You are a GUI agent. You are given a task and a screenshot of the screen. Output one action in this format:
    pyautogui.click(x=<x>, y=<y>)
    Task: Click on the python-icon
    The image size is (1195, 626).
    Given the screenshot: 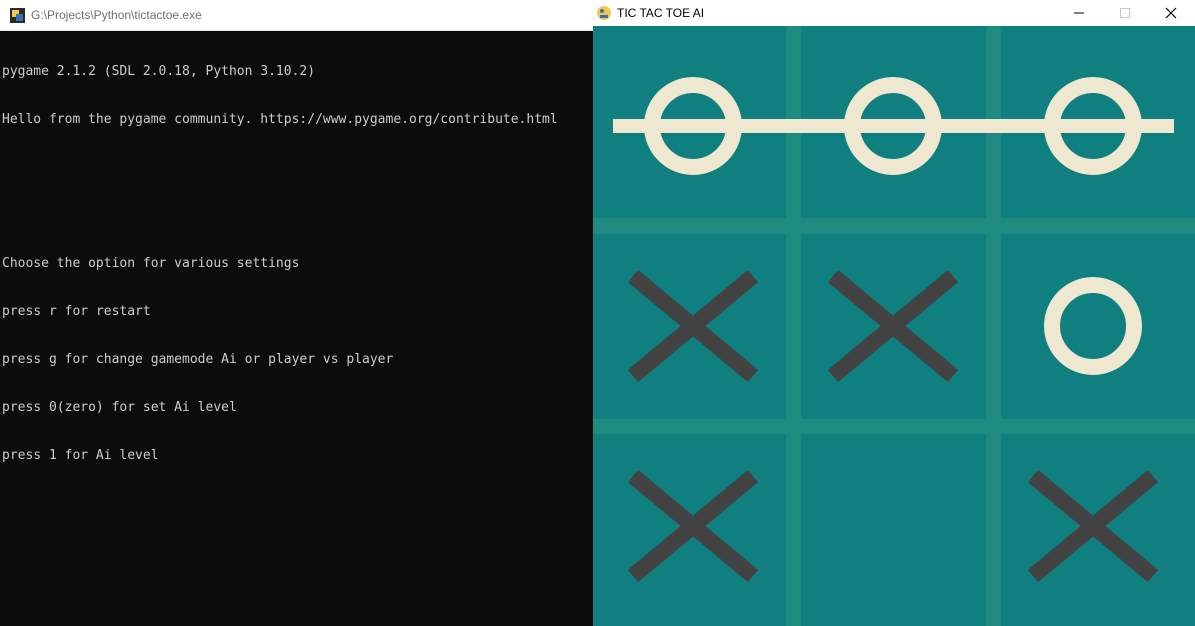 What is the action you would take?
    pyautogui.click(x=17, y=15)
    